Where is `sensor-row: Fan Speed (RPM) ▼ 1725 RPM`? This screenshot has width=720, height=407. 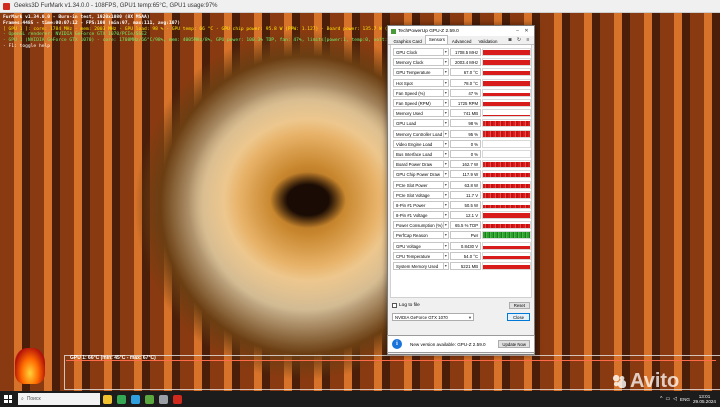
sensor-row: Fan Speed (RPM) ▼ 1725 RPM is located at coordinates (461, 103).